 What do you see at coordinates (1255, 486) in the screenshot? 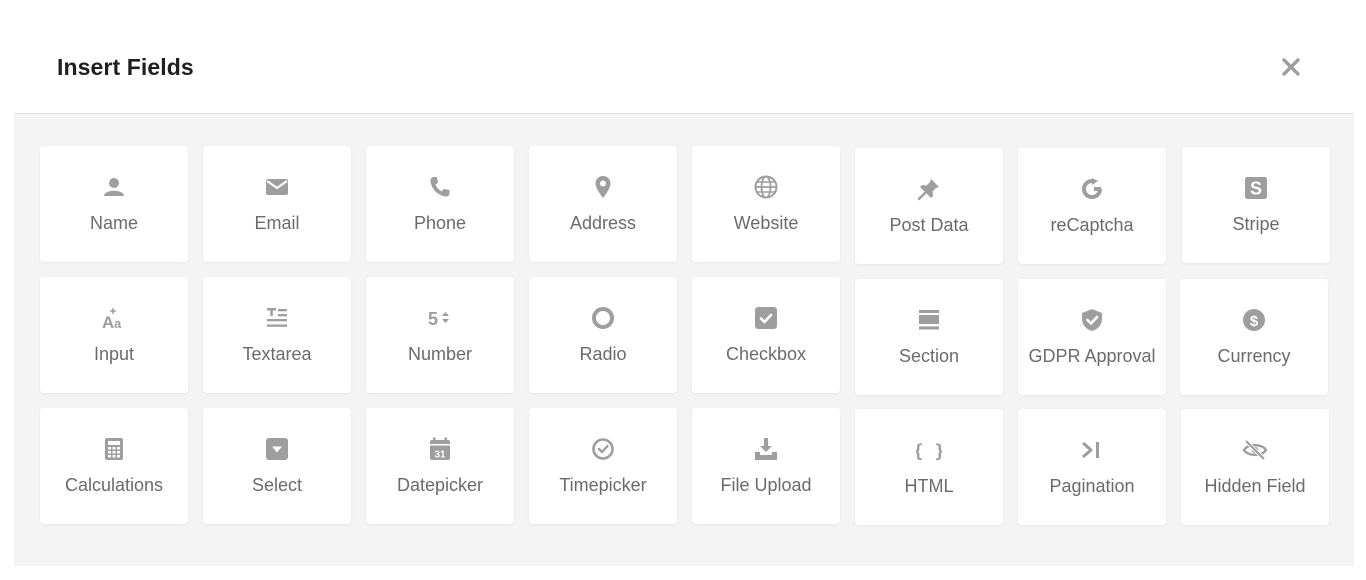
I see `field-label: Hidden Field` at bounding box center [1255, 486].